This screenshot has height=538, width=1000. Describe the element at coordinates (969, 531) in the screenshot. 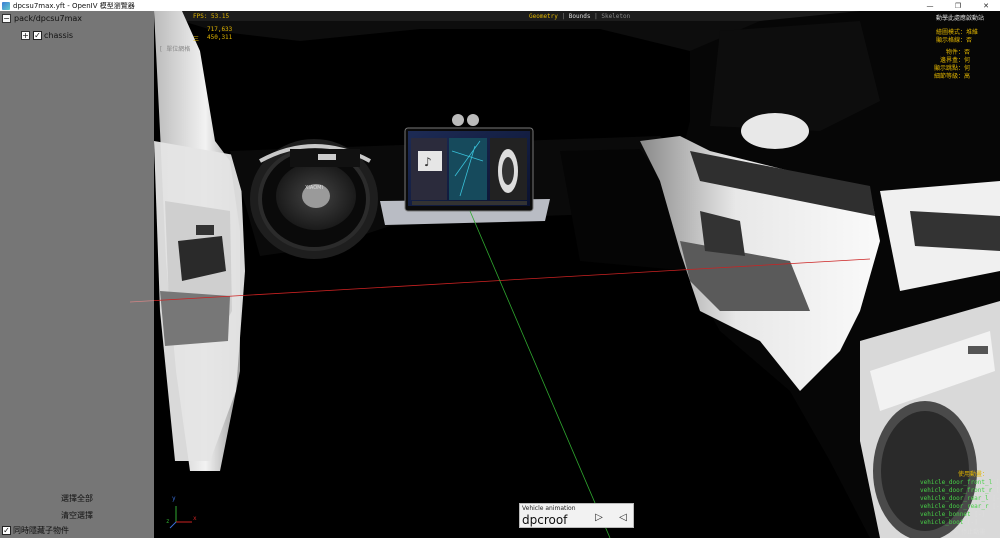

I see `stop-animation: ⊙ 停止動畫` at that location.